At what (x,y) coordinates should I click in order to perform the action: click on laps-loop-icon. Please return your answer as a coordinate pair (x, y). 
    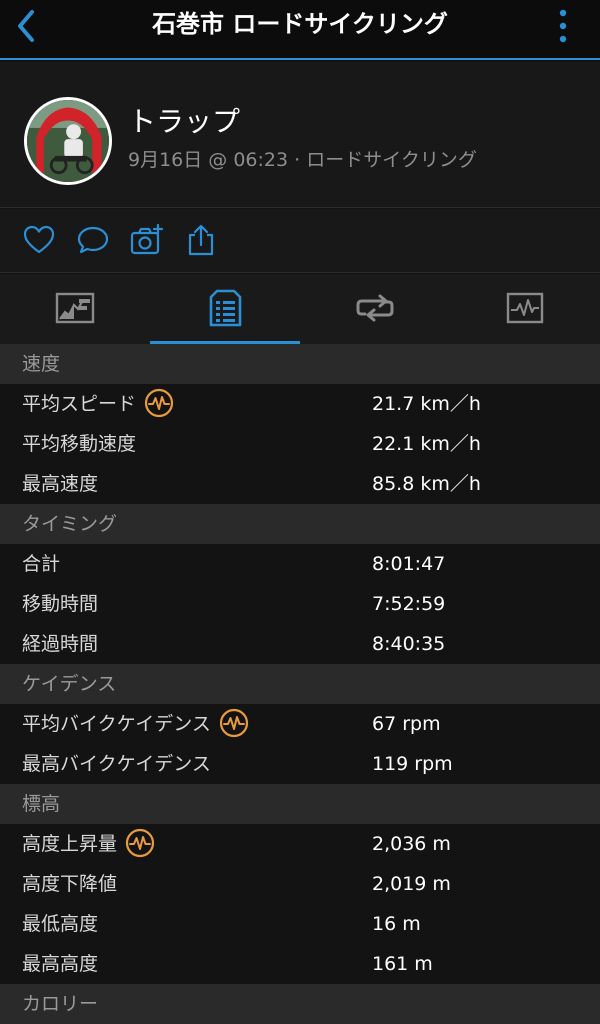
    Looking at the image, I should click on (375, 308).